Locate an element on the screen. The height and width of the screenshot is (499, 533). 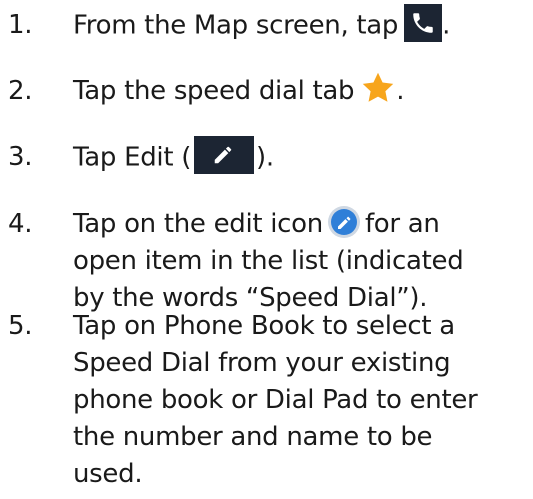
pencil-icon is located at coordinates (224, 155).